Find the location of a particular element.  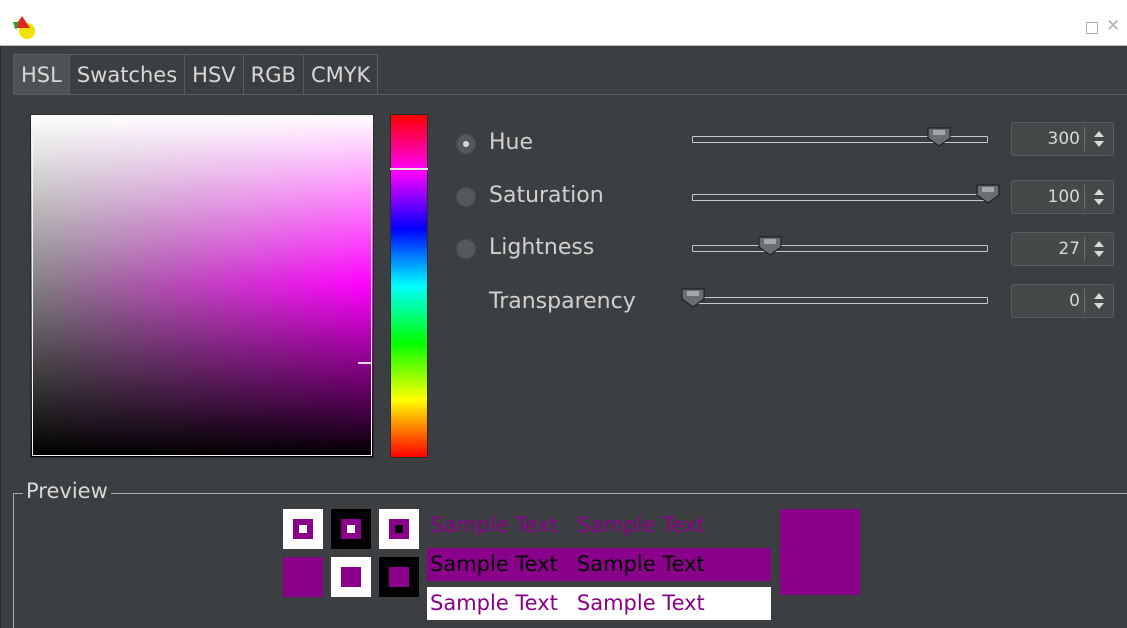

saturation-radio is located at coordinates (466, 197).